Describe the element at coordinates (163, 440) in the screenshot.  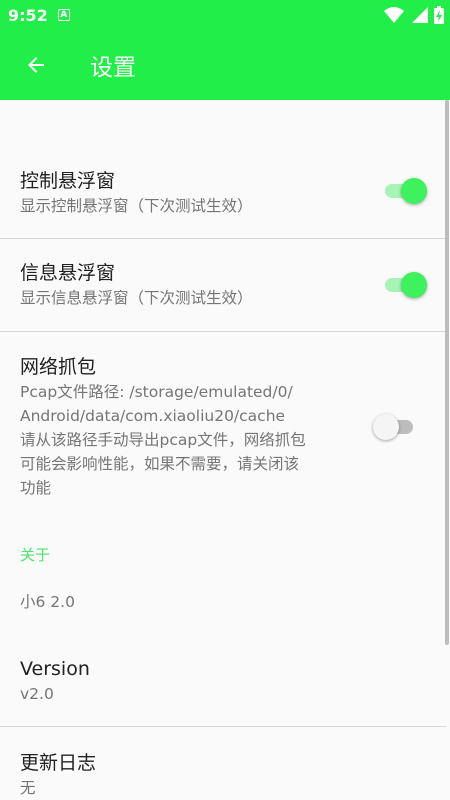
I see `pref-summary-line: 请从该路径手动导出pcap文件，网络抓包` at that location.